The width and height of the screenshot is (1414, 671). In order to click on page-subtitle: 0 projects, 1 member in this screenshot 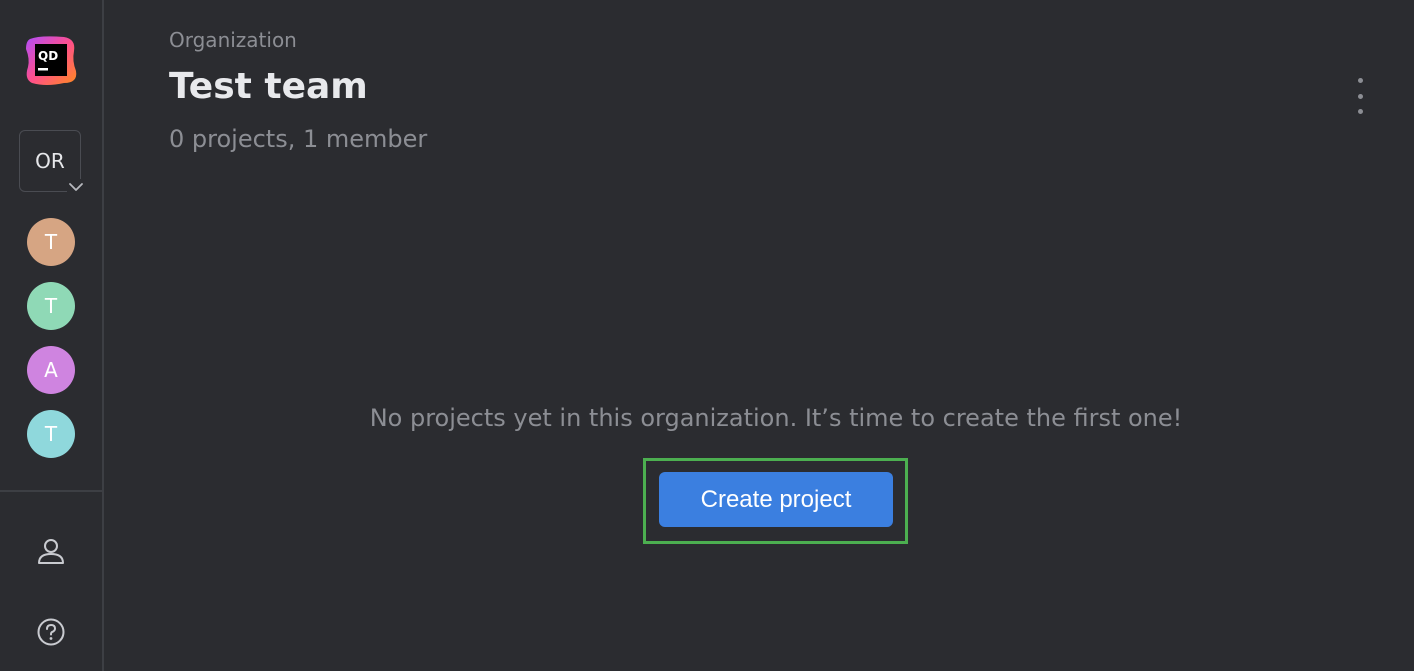, I will do `click(298, 139)`.